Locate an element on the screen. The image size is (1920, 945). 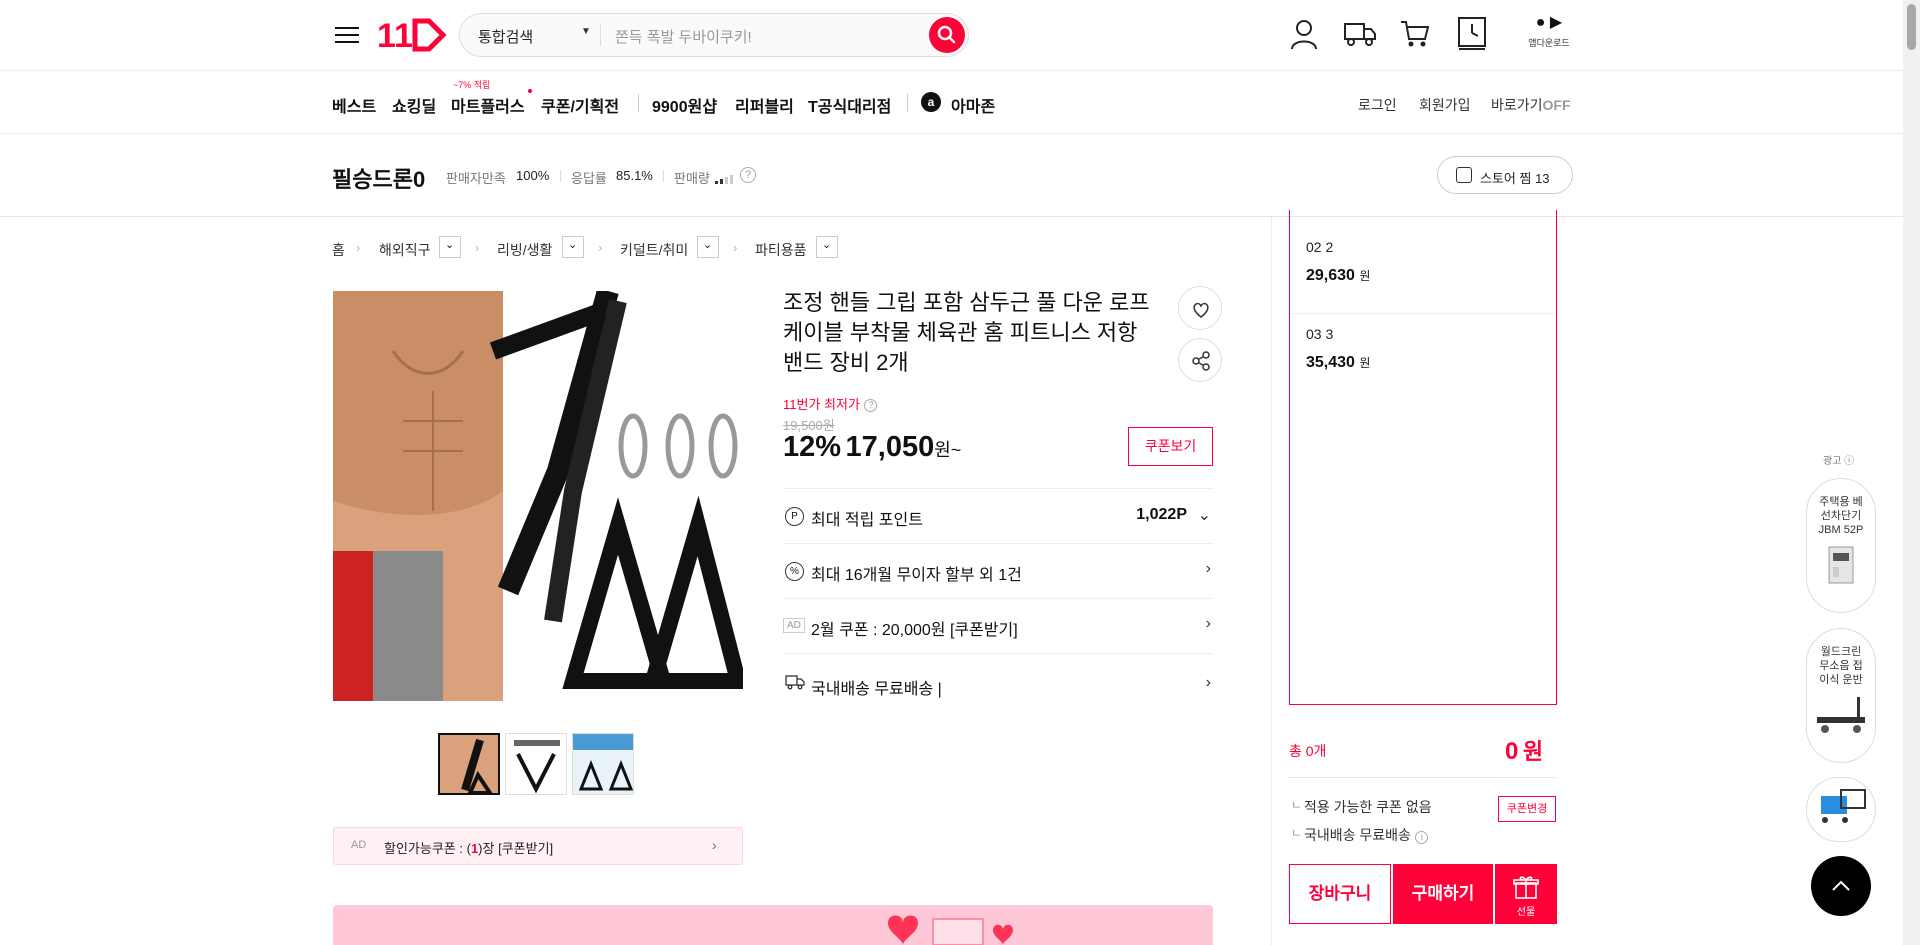
breadcrumb-home: 홈 is located at coordinates (338, 250).